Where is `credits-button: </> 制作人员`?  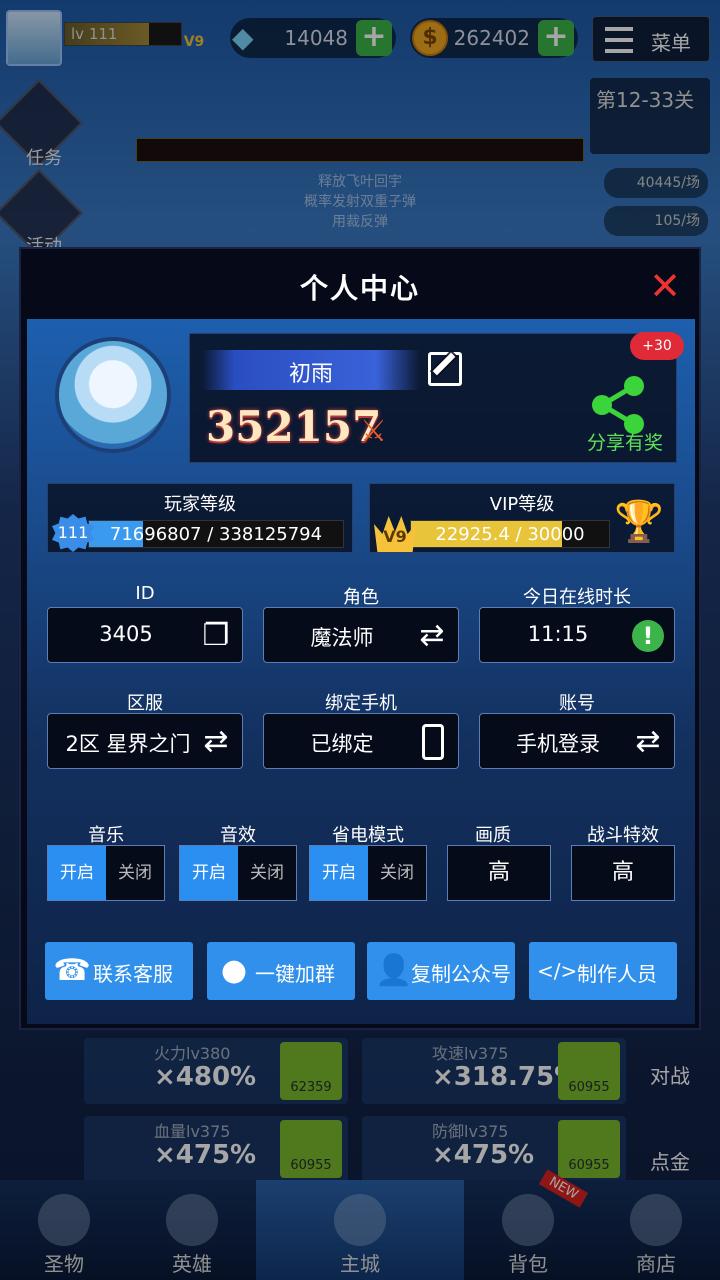 credits-button: </> 制作人员 is located at coordinates (603, 971).